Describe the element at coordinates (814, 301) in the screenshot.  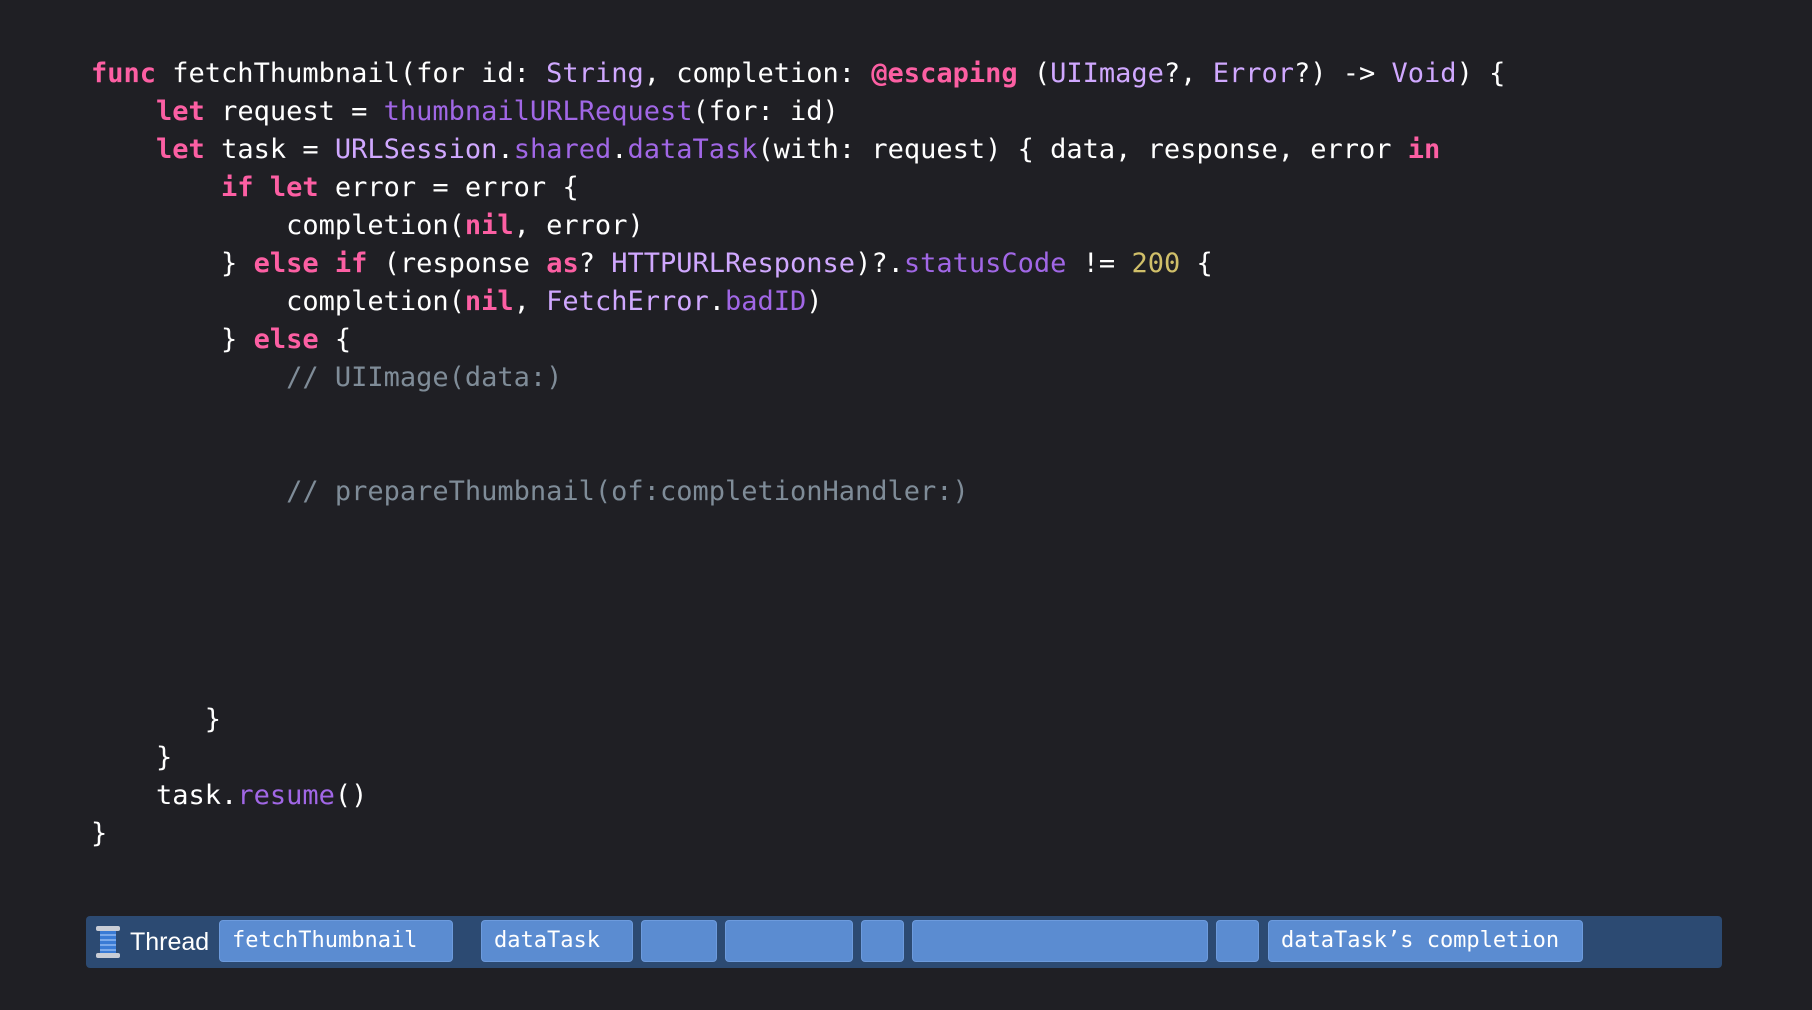
I see `code-token: )` at that location.